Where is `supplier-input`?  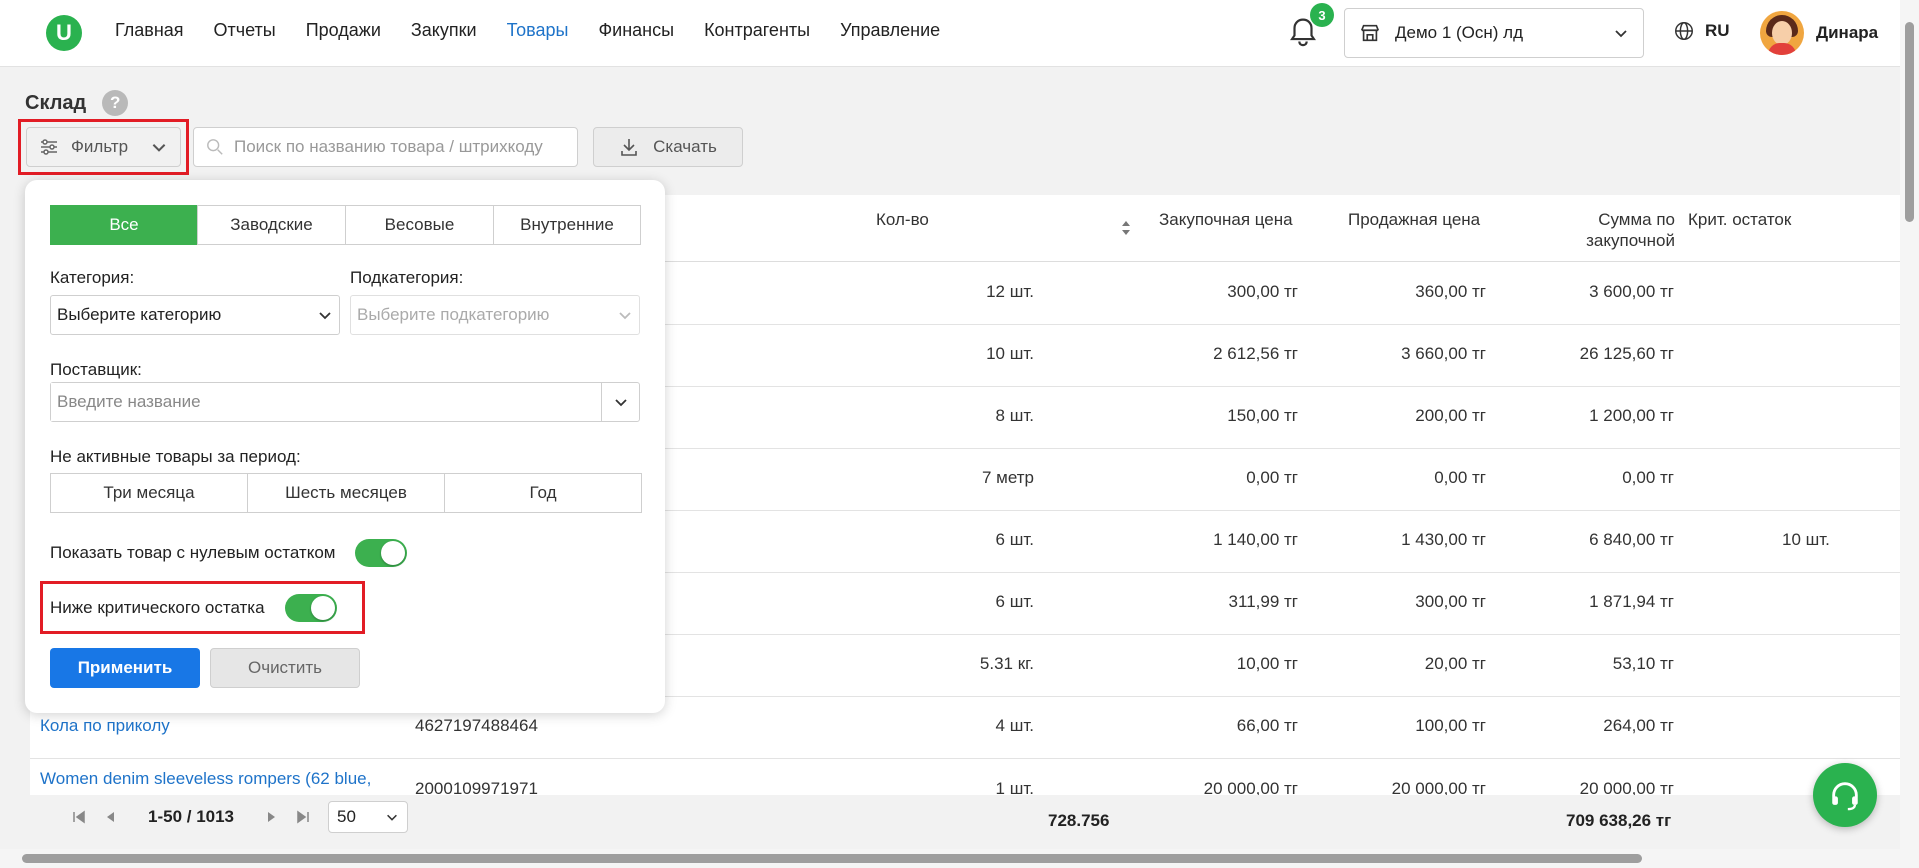 supplier-input is located at coordinates (326, 402).